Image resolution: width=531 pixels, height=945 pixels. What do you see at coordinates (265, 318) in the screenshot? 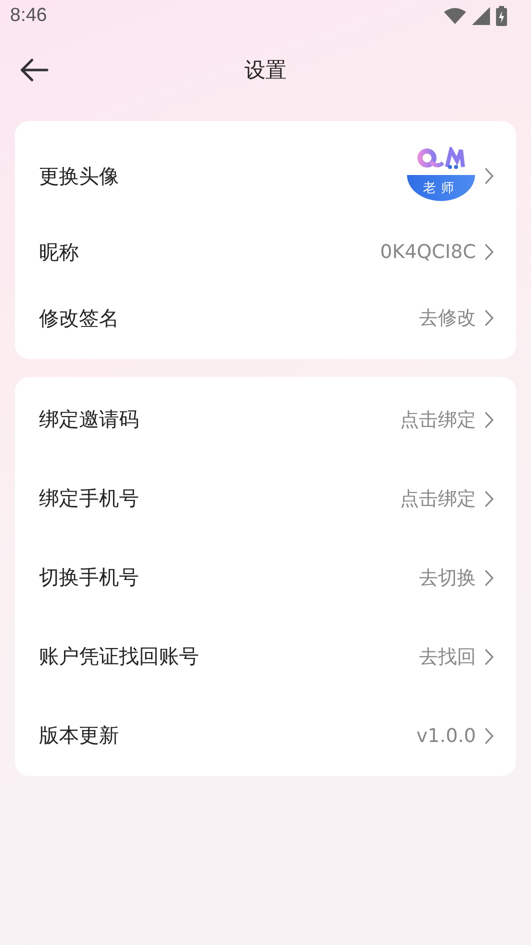
I see `settings-row: 修改签名 去修改` at bounding box center [265, 318].